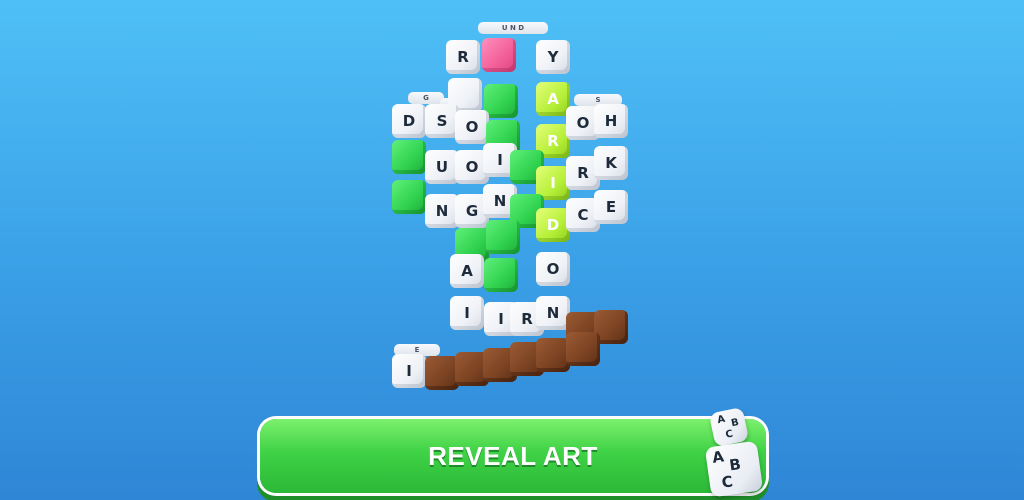  What do you see at coordinates (611, 207) in the screenshot?
I see `letter-cube: E` at bounding box center [611, 207].